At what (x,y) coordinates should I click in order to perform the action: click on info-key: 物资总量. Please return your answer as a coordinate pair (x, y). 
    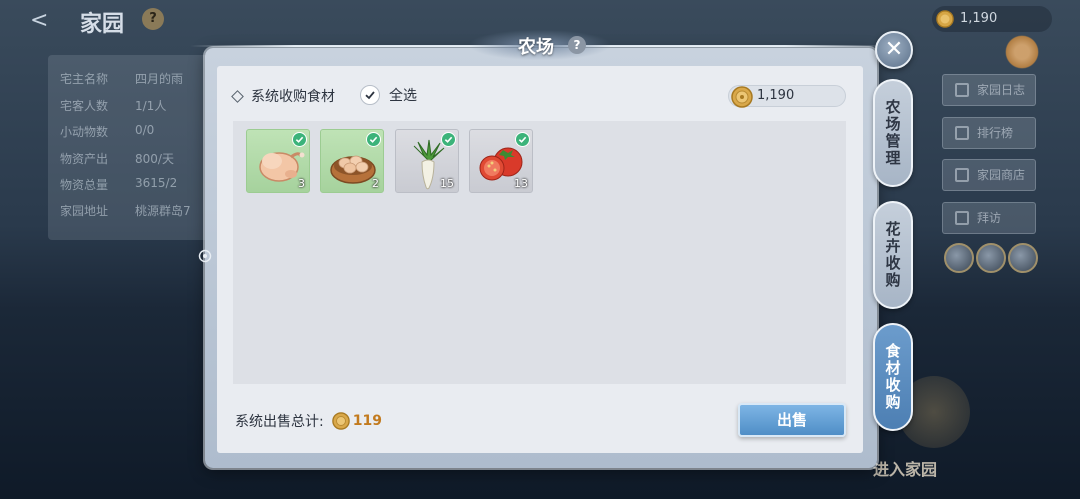
    Looking at the image, I should click on (84, 185).